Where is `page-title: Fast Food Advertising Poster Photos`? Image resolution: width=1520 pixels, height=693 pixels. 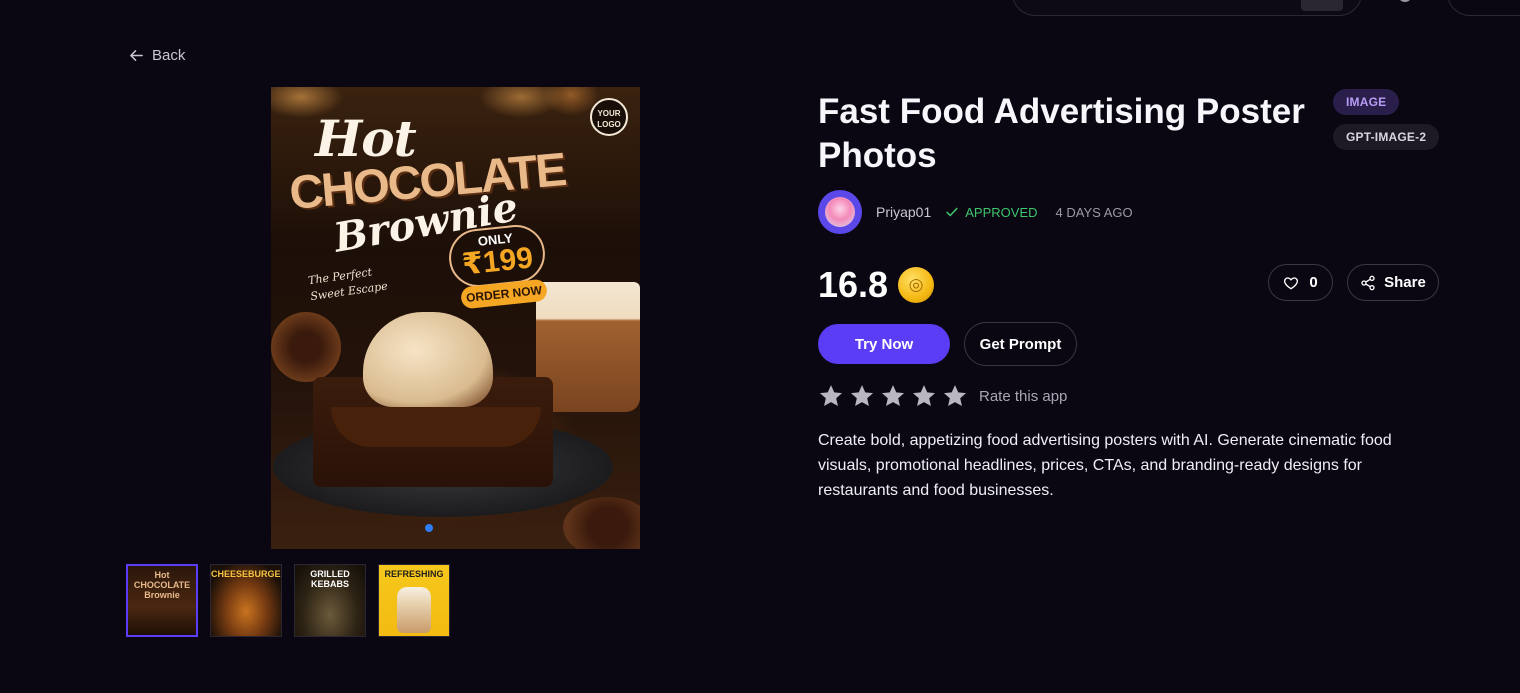 page-title: Fast Food Advertising Poster Photos is located at coordinates (1061, 133).